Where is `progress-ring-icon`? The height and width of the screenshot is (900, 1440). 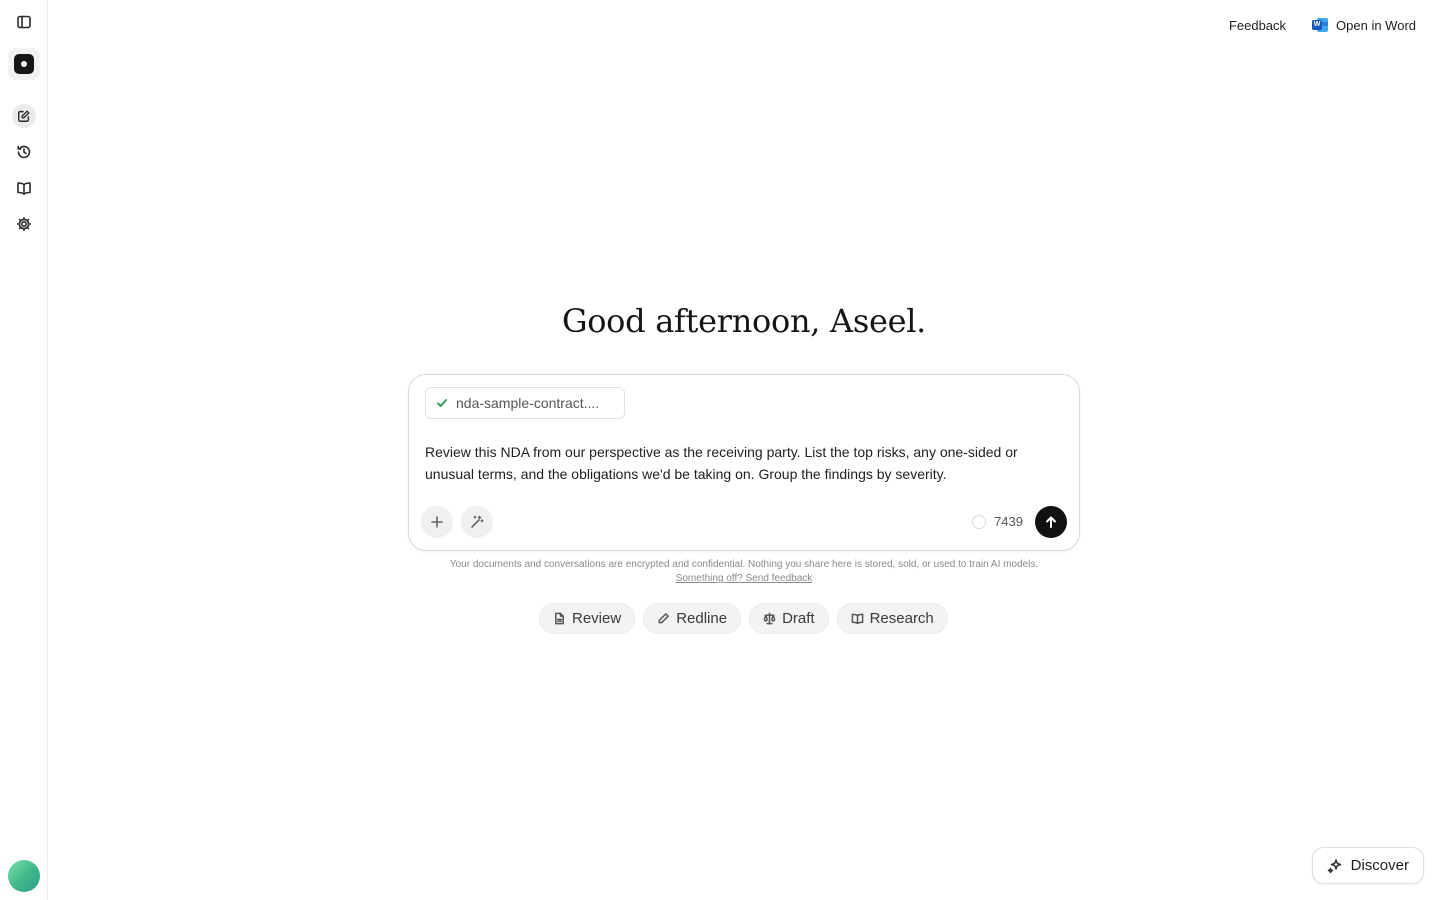
progress-ring-icon is located at coordinates (979, 521).